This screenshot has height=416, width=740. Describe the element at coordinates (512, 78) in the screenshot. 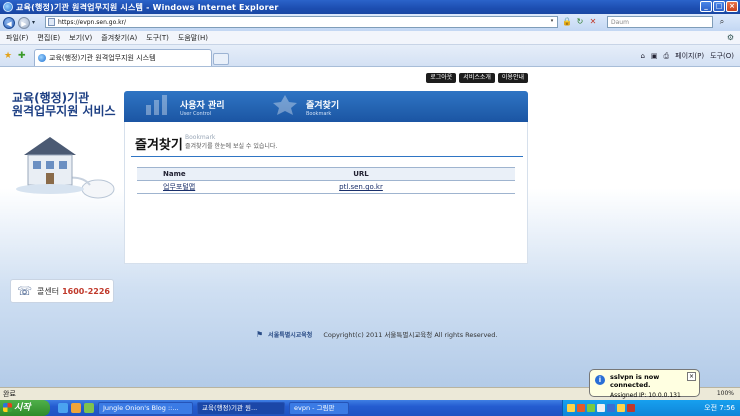

I see `usage-guide-link: 이용안내` at that location.